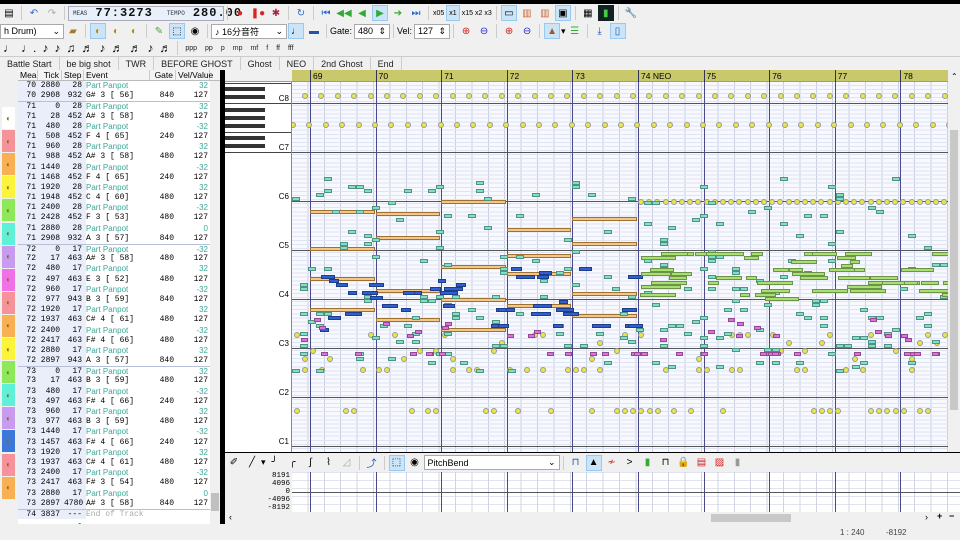  Describe the element at coordinates (119, 198) in the screenshot. I see `event-row: 71 1948 452 C 4 [ 60] 480 127` at that location.